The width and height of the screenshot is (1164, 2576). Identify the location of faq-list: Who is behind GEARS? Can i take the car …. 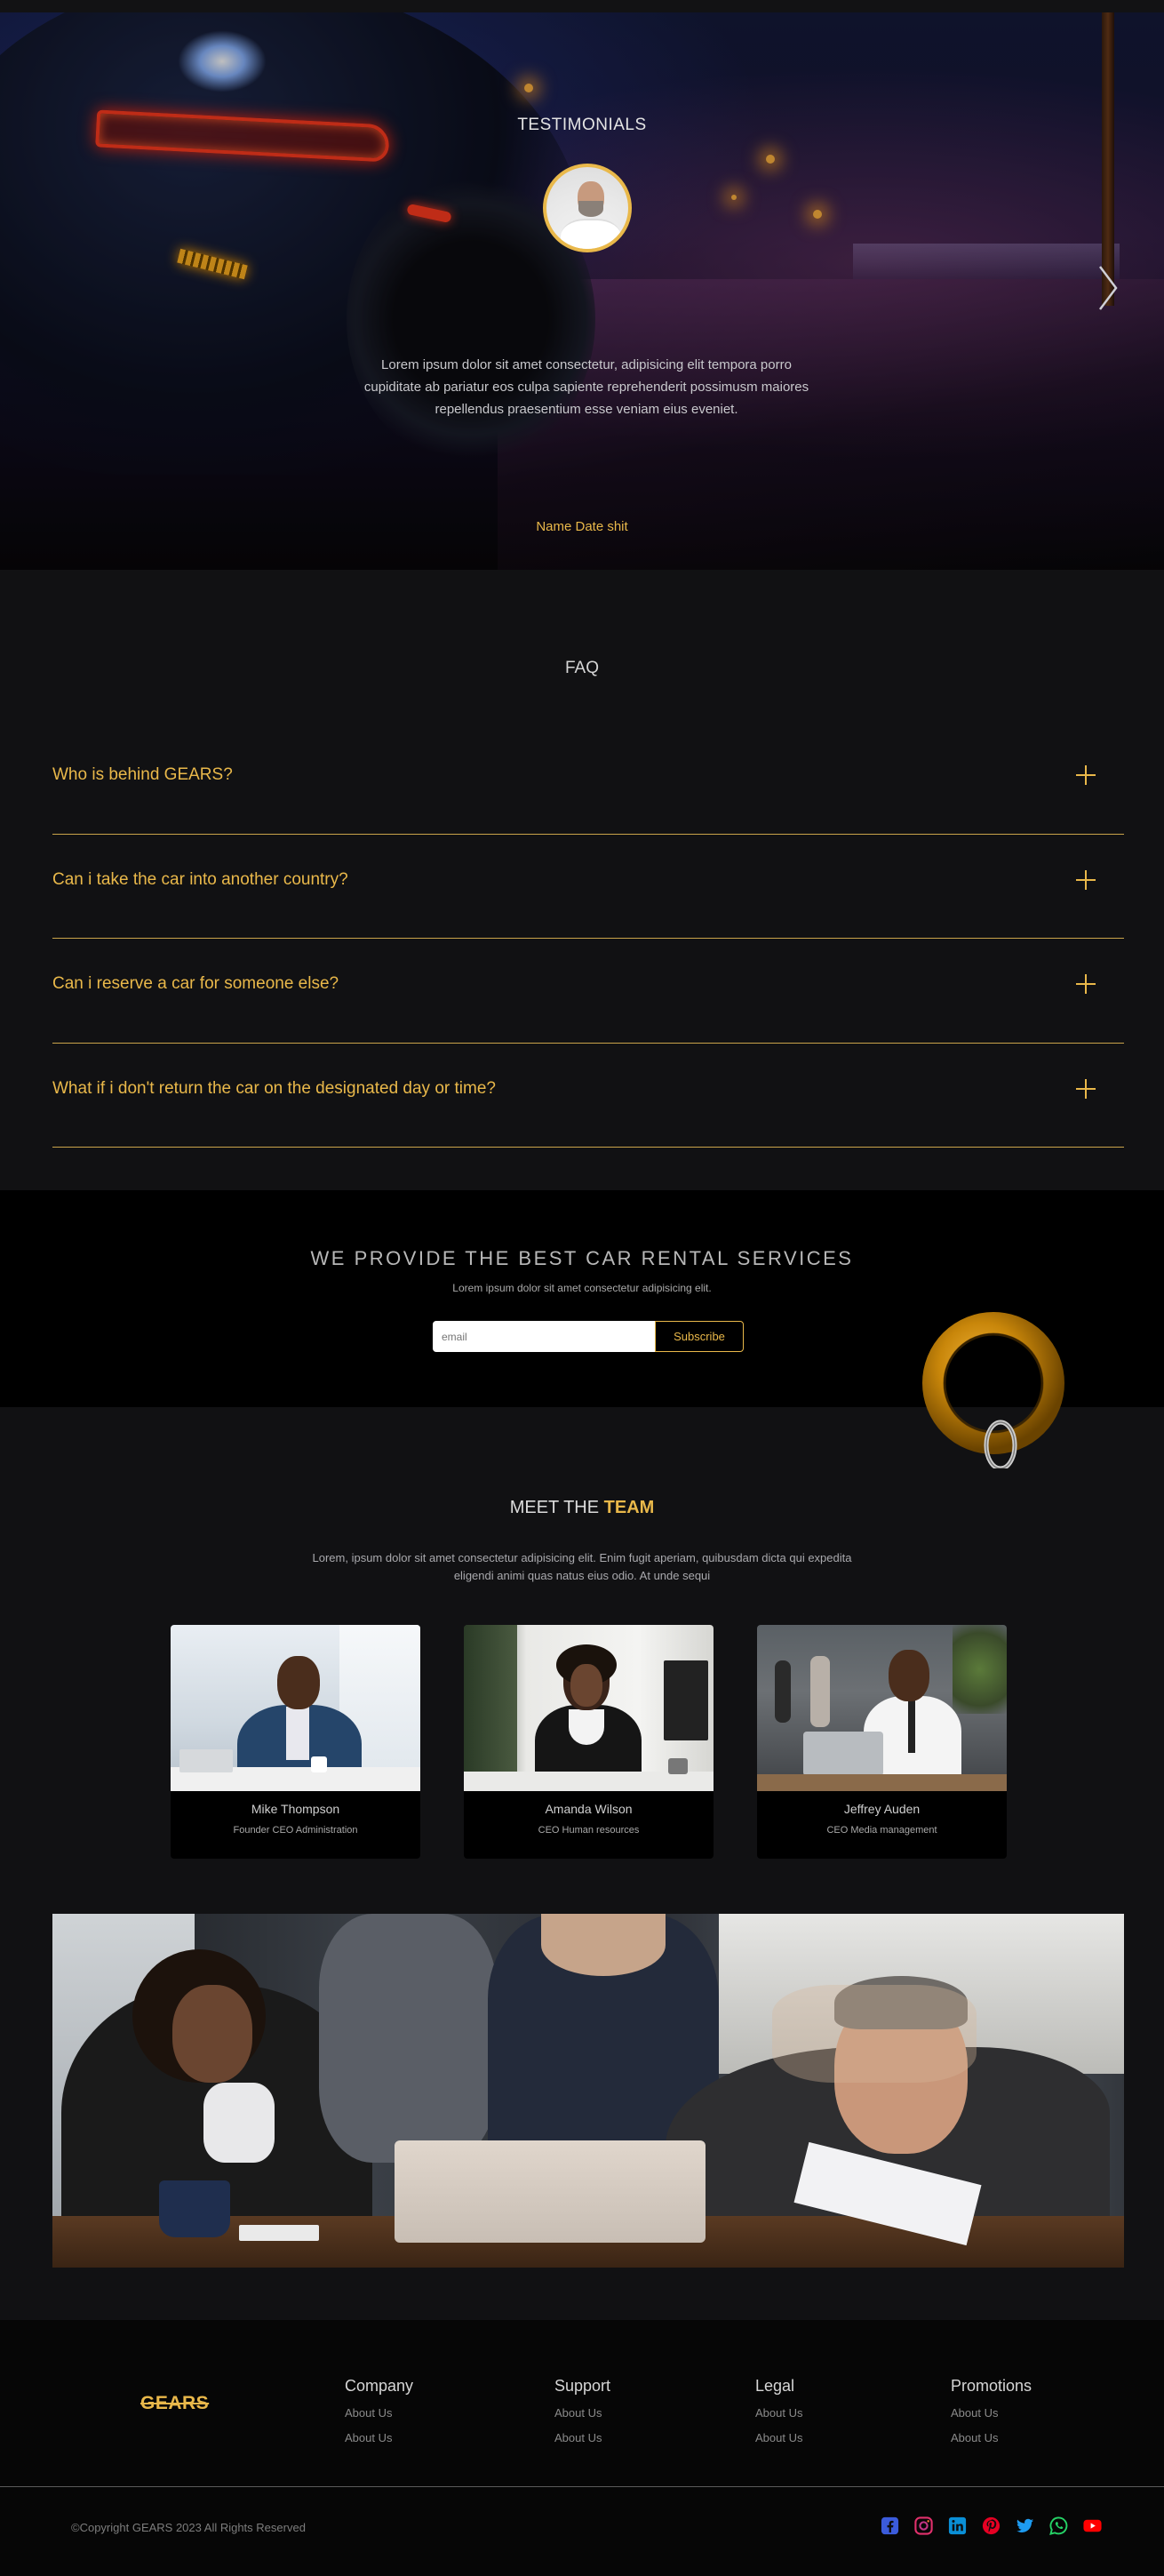
(588, 939).